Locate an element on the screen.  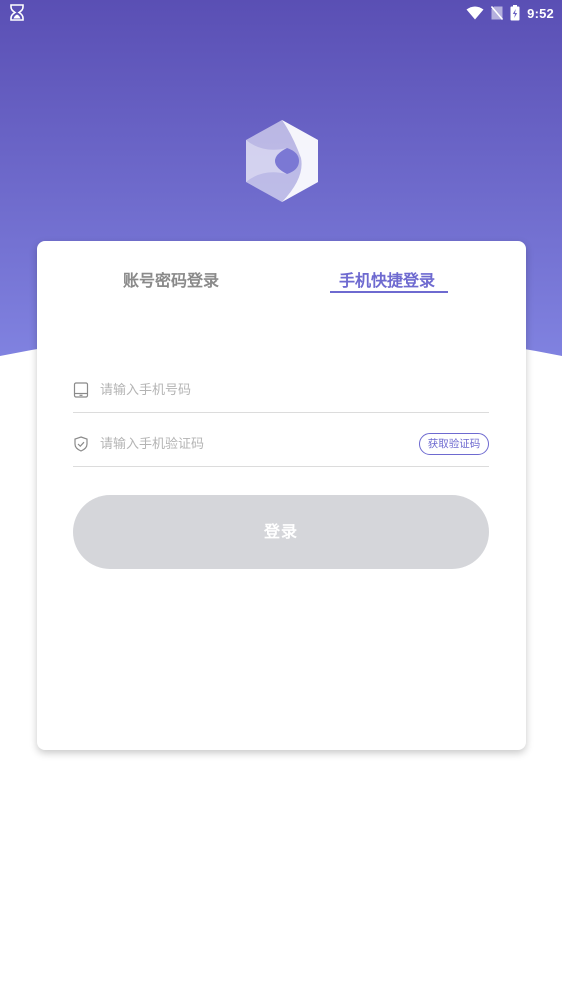
tab-password-login: 账号密码登录 is located at coordinates (171, 279).